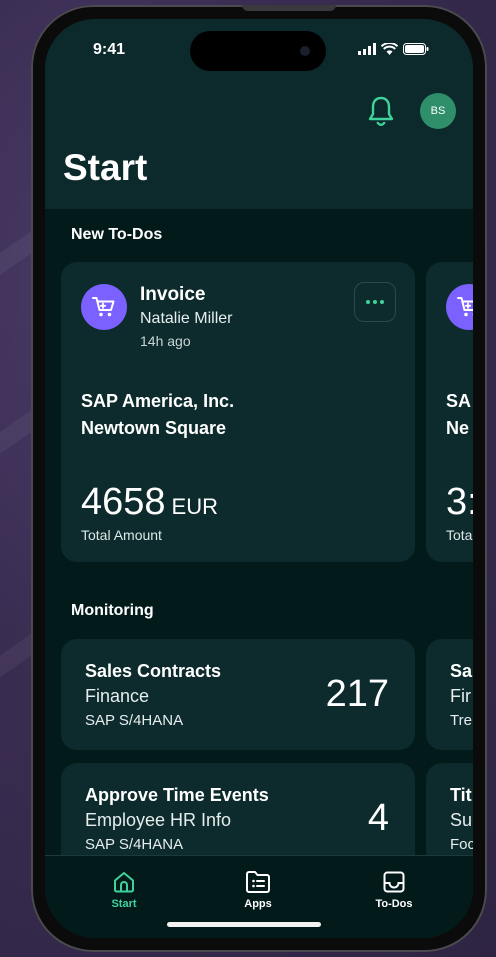 This screenshot has width=496, height=957. I want to click on todo-amount: 3:, so click(459, 502).